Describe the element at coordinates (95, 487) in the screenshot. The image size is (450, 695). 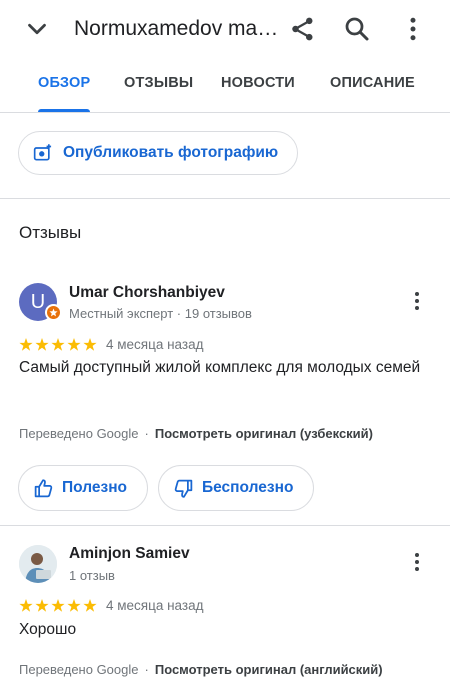
I see `helpful-label: Полезно` at that location.